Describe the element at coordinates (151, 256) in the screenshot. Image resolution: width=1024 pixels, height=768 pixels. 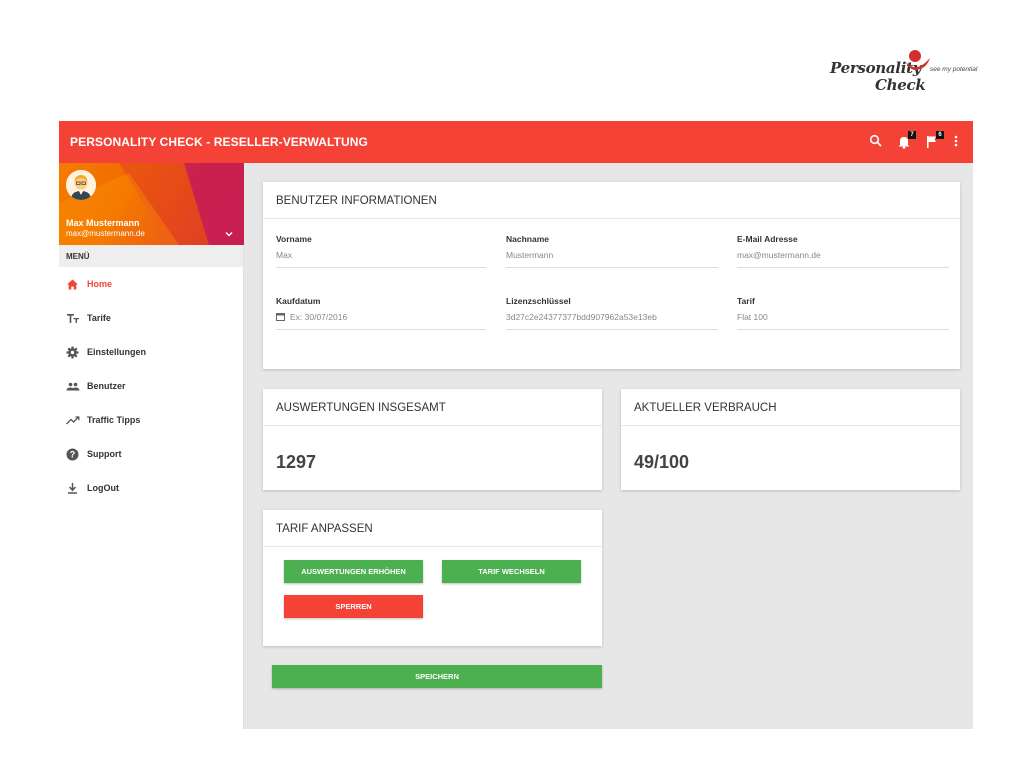
I see `menu-label: MENÜ` at that location.